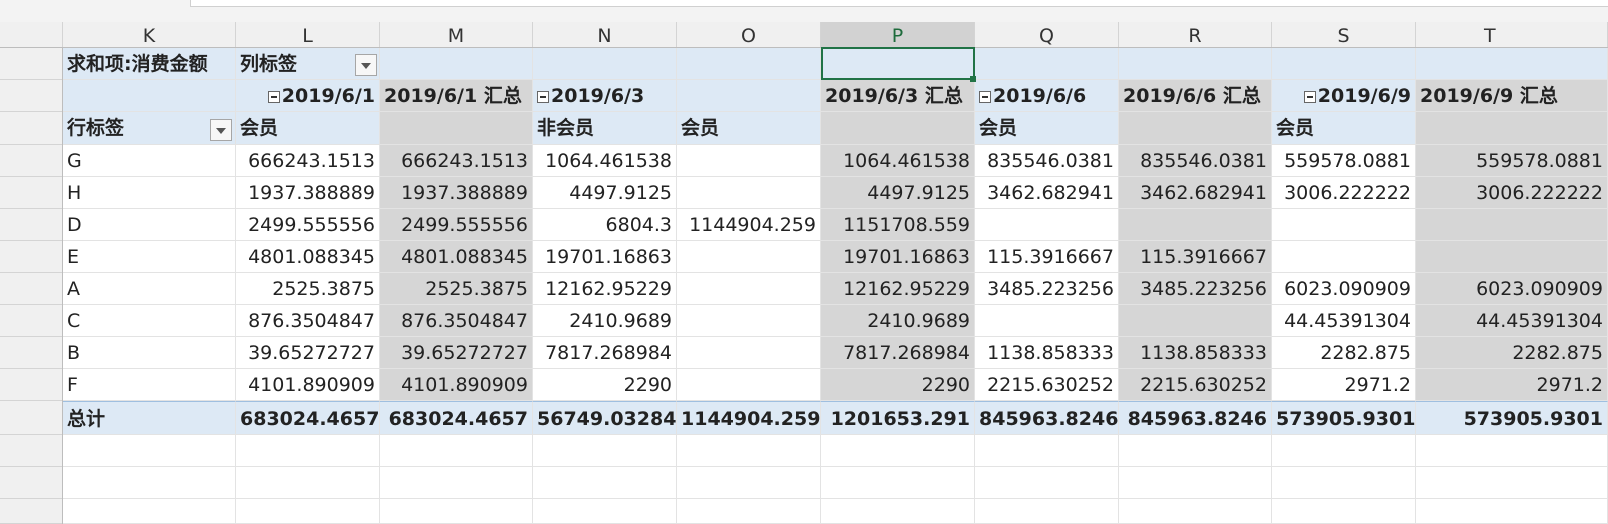  What do you see at coordinates (456, 193) in the screenshot?
I see `value-cell: 1937.388889` at bounding box center [456, 193].